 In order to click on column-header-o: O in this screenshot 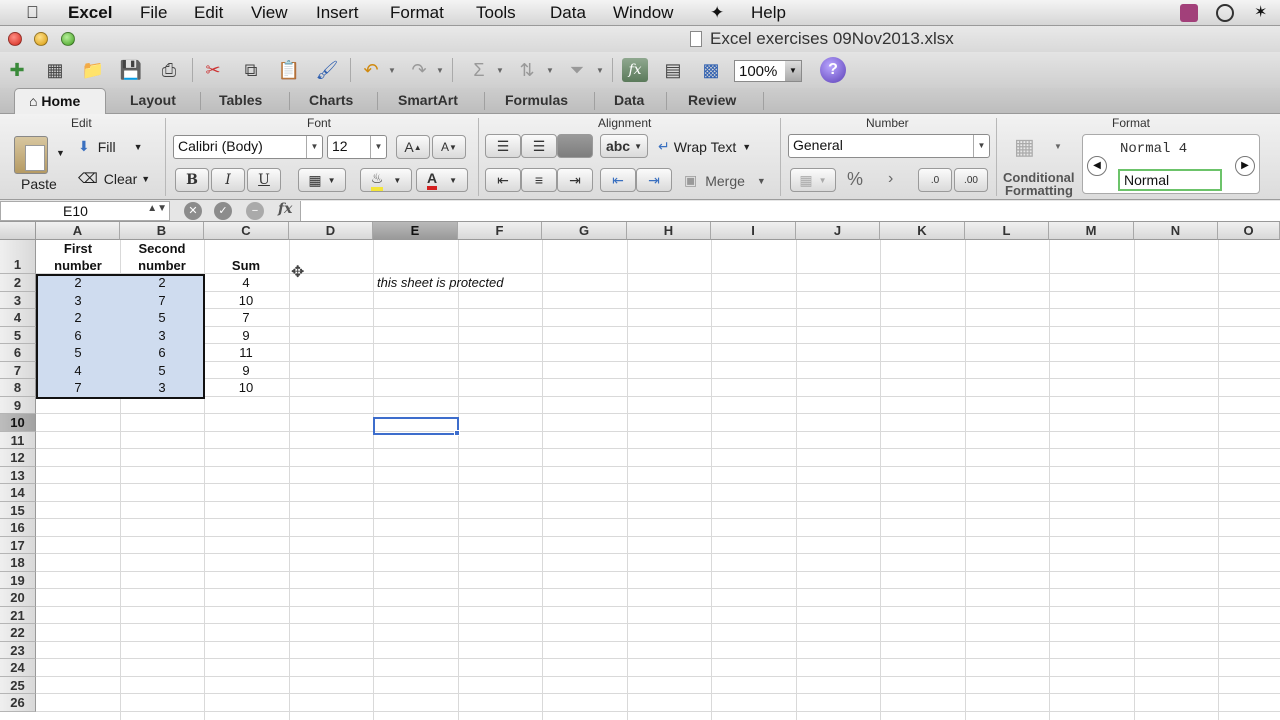, I will do `click(1249, 231)`.